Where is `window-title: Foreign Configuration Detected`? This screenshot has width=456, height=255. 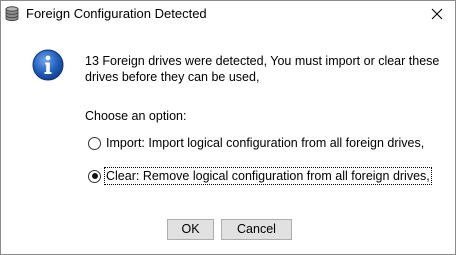
window-title: Foreign Configuration Detected is located at coordinates (116, 13).